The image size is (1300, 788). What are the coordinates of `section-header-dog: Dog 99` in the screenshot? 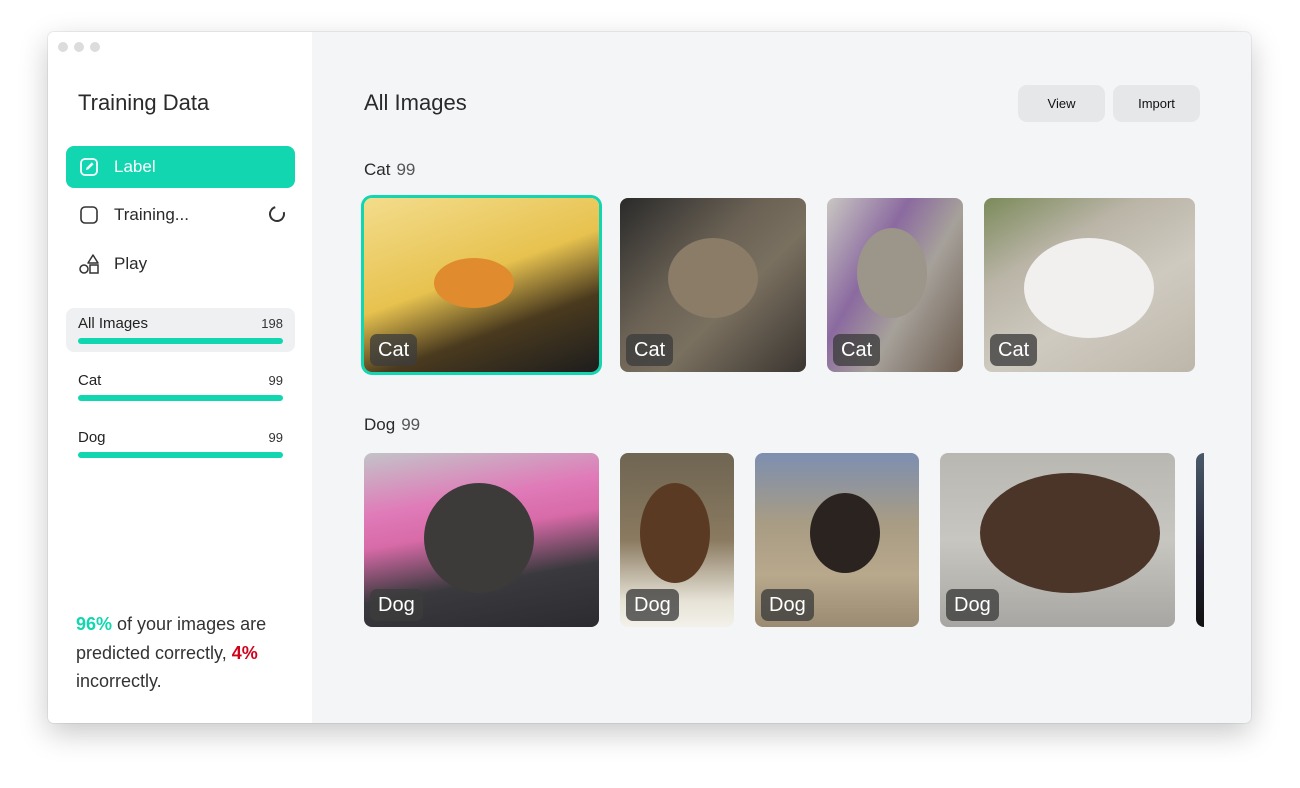 It's located at (392, 425).